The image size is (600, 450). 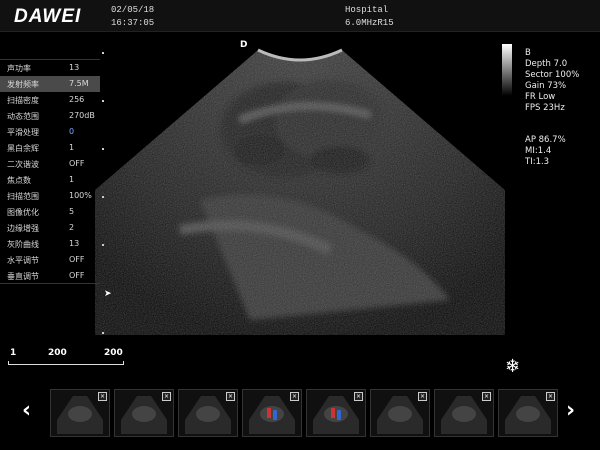 What do you see at coordinates (54, 244) in the screenshot?
I see `param-row: 灰阶曲线 13` at bounding box center [54, 244].